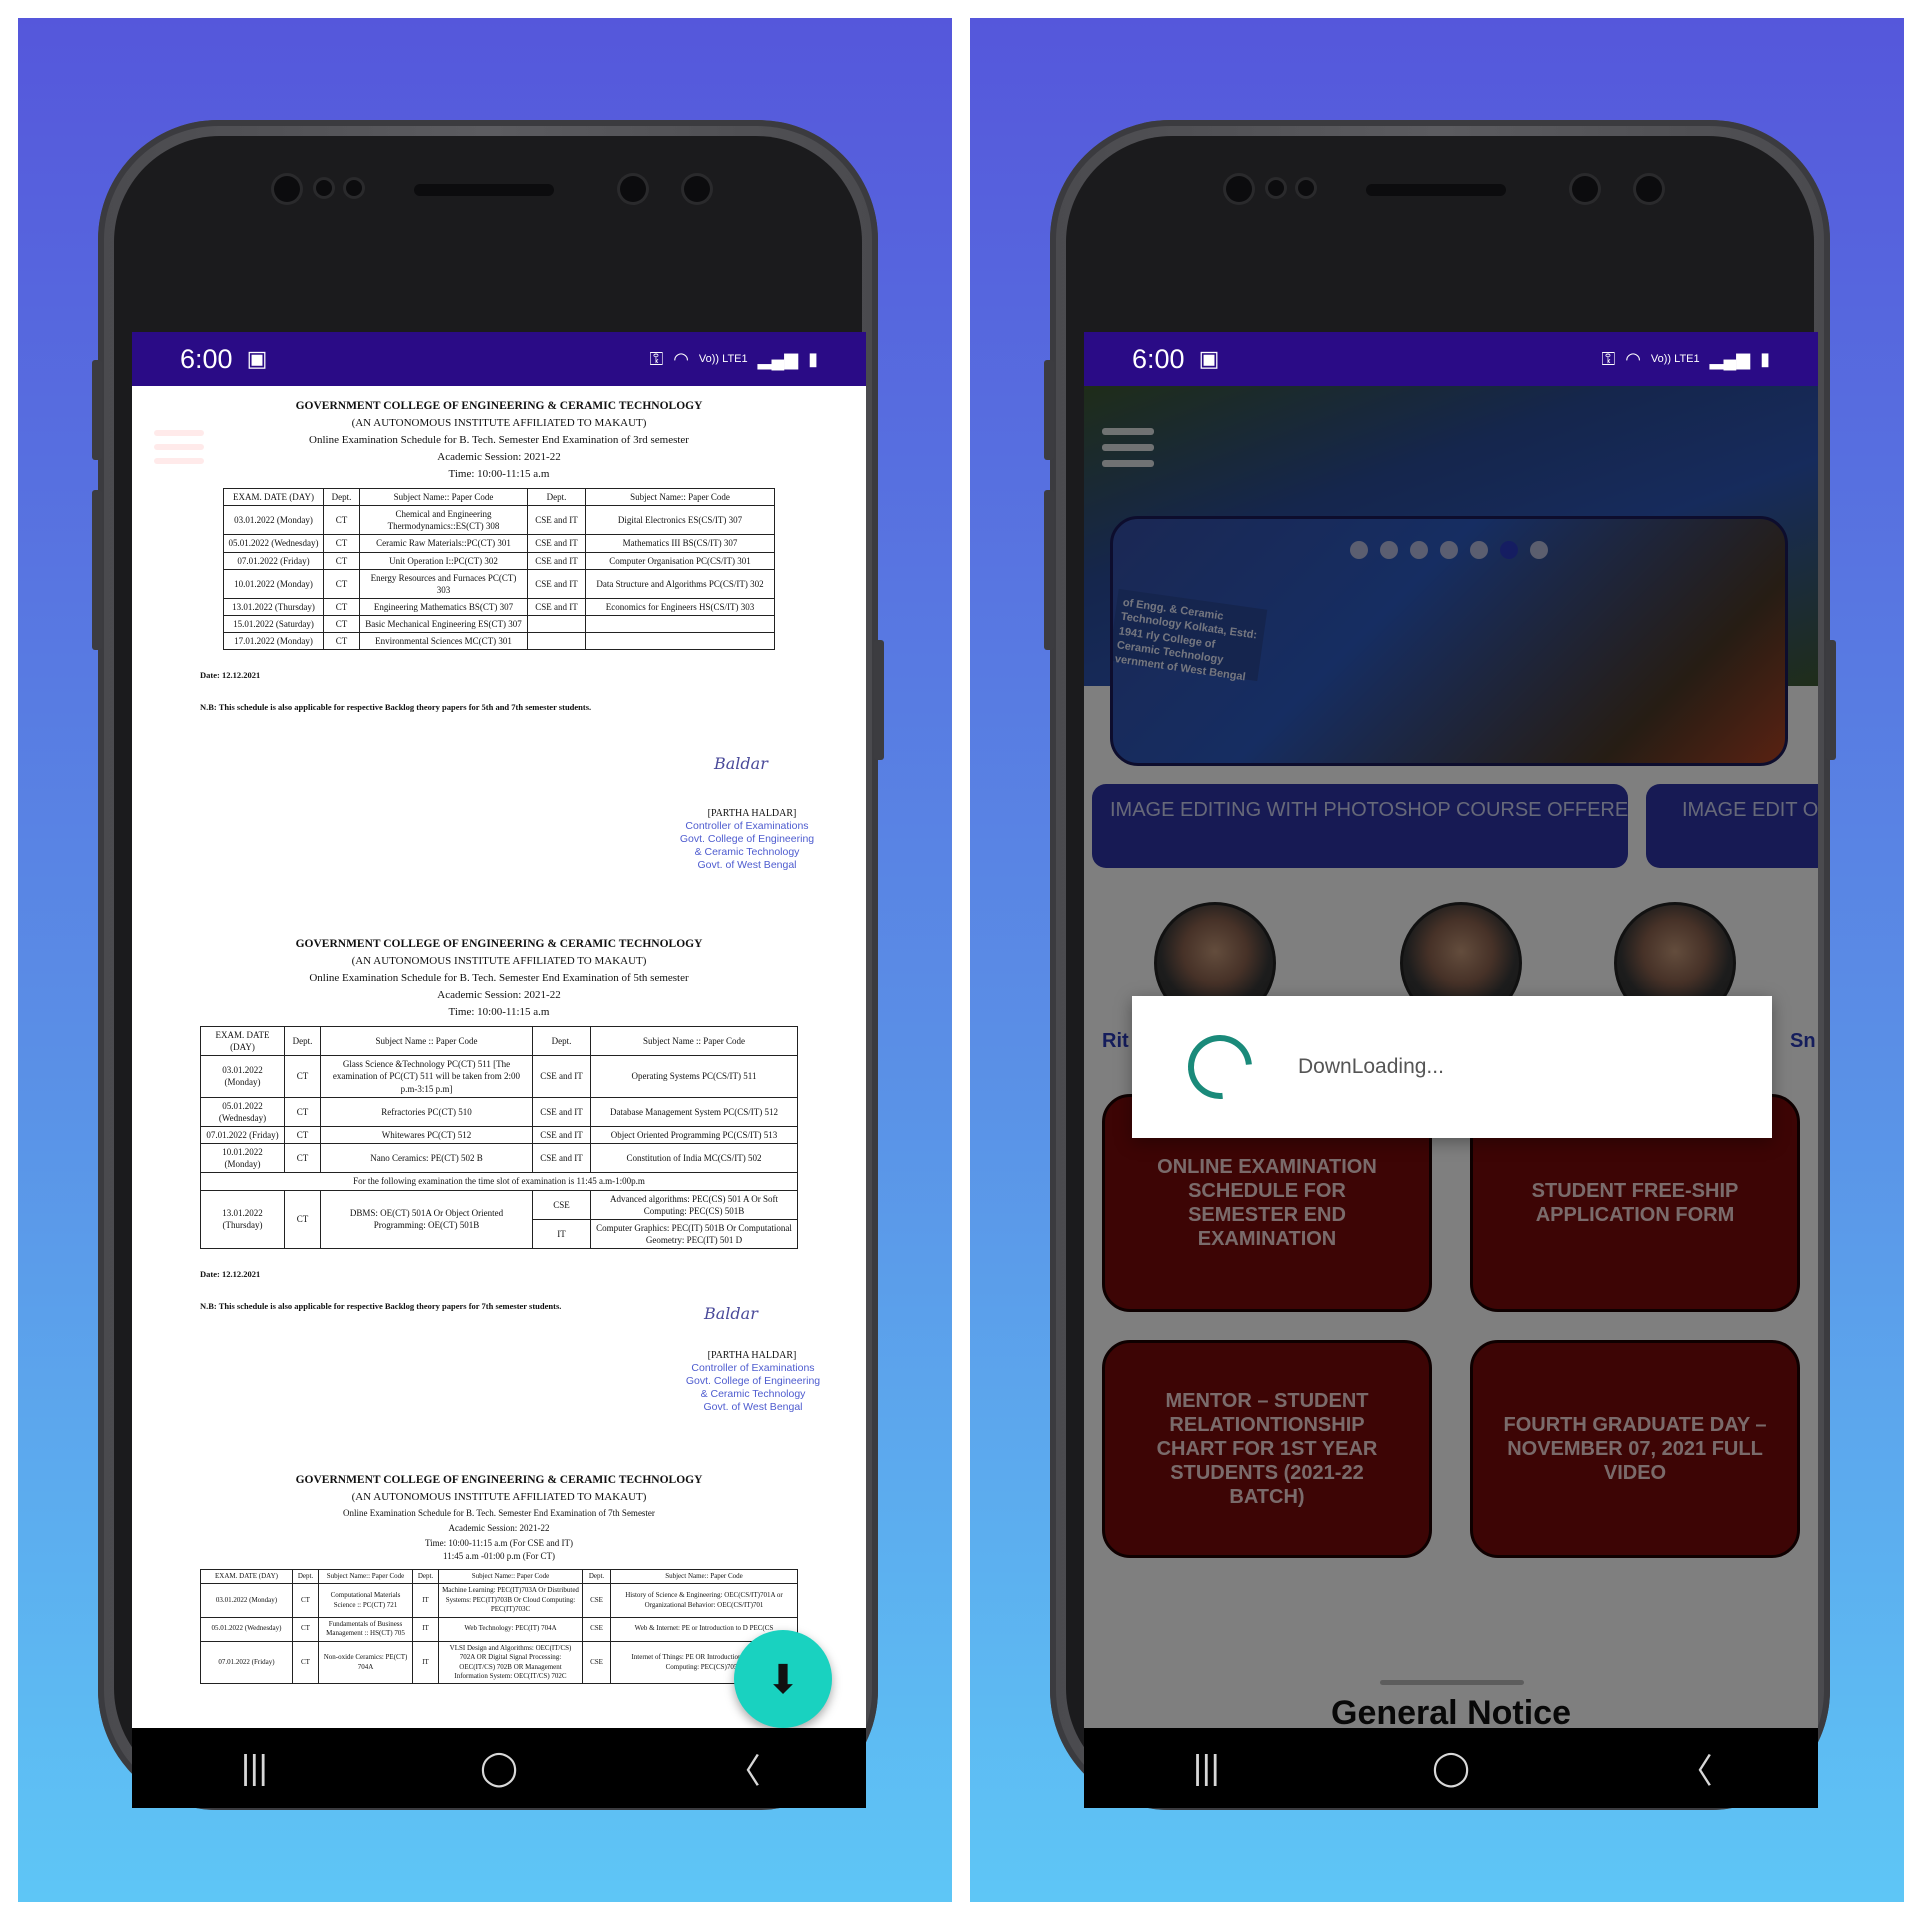  What do you see at coordinates (879, 700) in the screenshot?
I see `power-button` at bounding box center [879, 700].